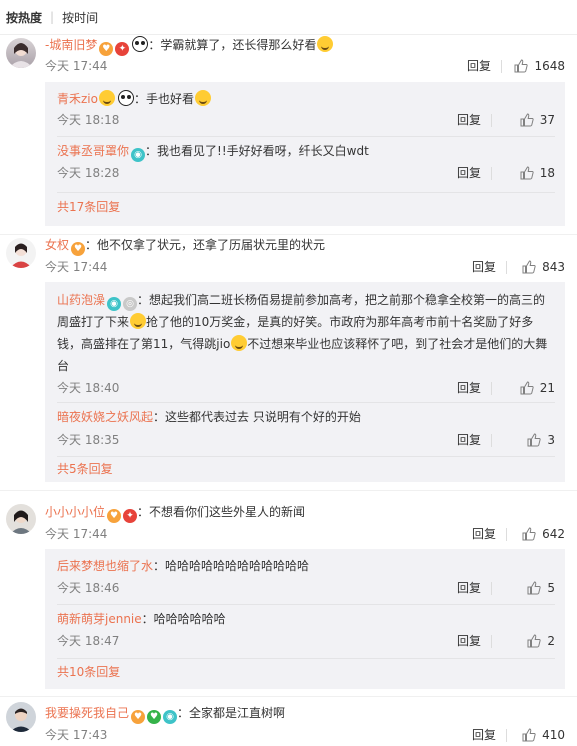 This screenshot has height=746, width=577. I want to click on like-count: 18, so click(547, 173).